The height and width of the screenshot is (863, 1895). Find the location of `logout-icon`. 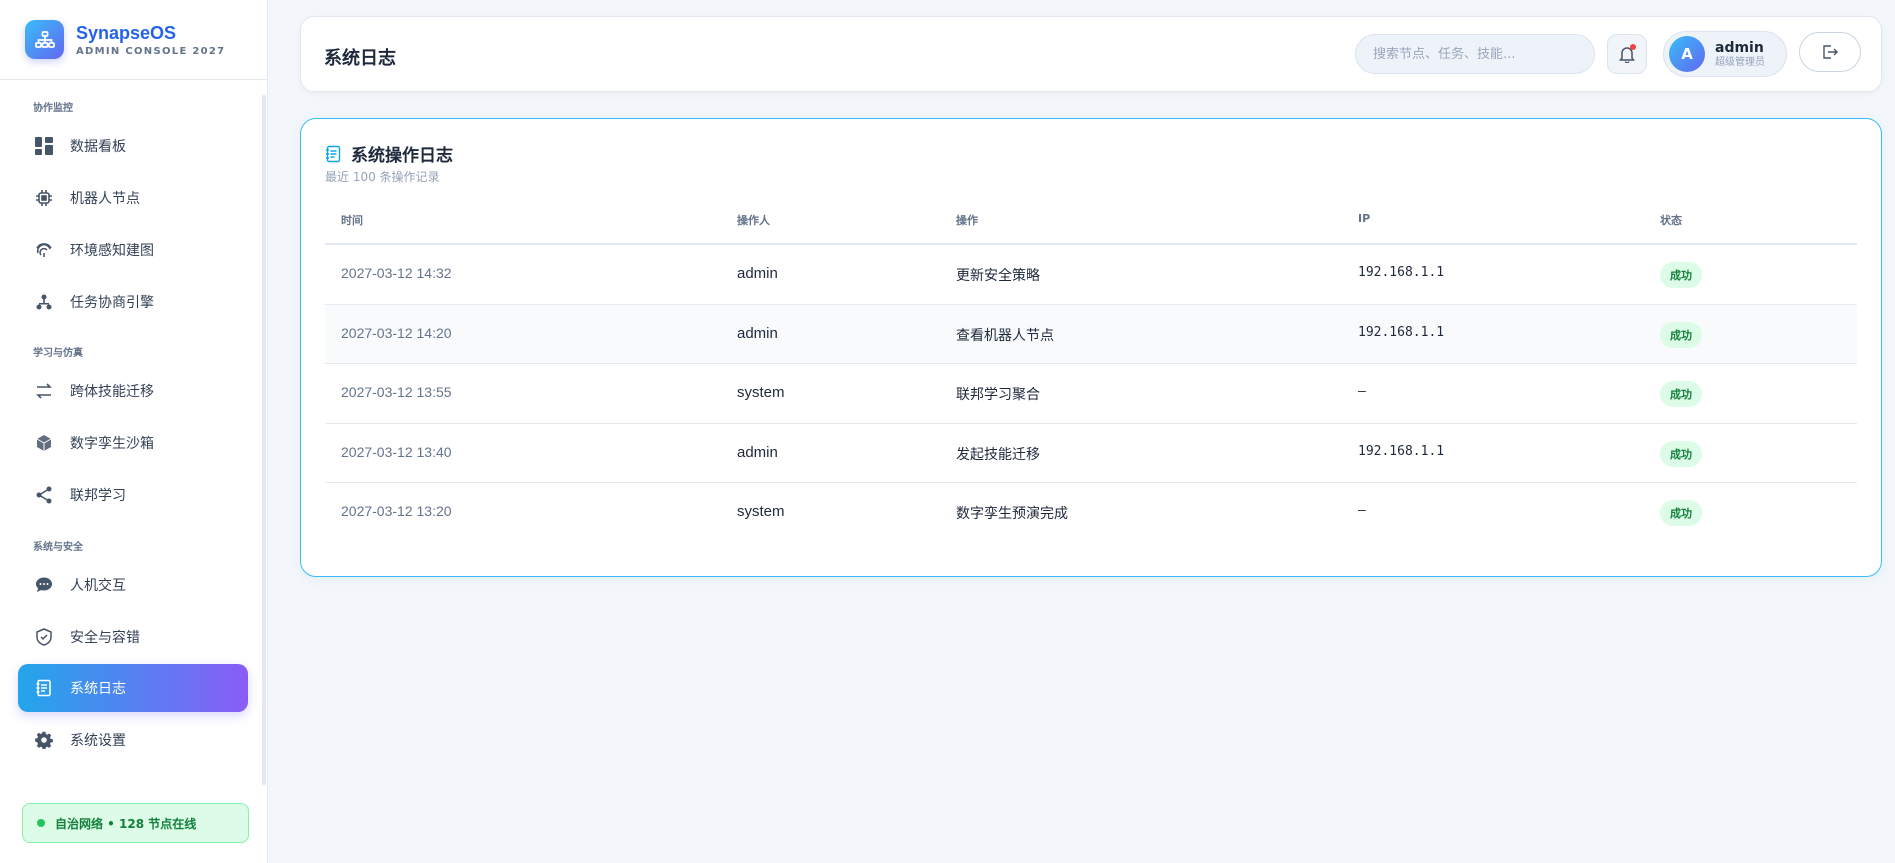

logout-icon is located at coordinates (1830, 52).